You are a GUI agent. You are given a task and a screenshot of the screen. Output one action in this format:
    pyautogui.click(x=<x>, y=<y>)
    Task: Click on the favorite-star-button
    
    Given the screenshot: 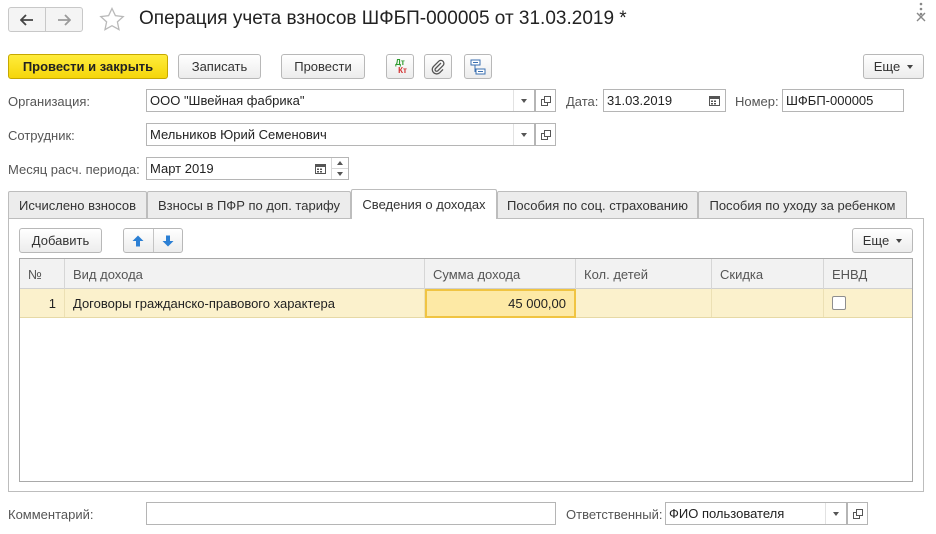 What is the action you would take?
    pyautogui.click(x=112, y=20)
    